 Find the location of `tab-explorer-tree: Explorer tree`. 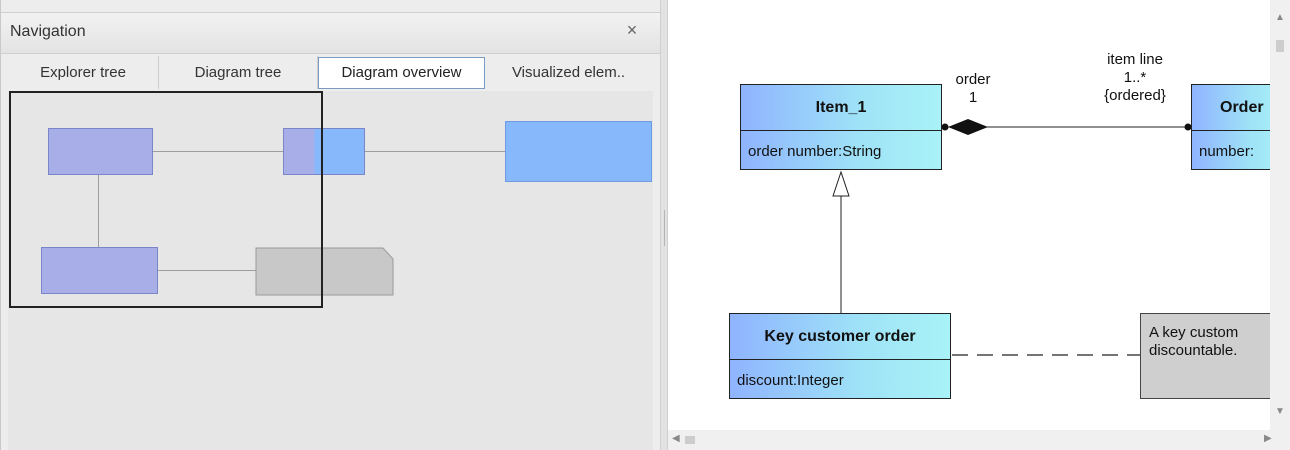

tab-explorer-tree: Explorer tree is located at coordinates (83, 72).